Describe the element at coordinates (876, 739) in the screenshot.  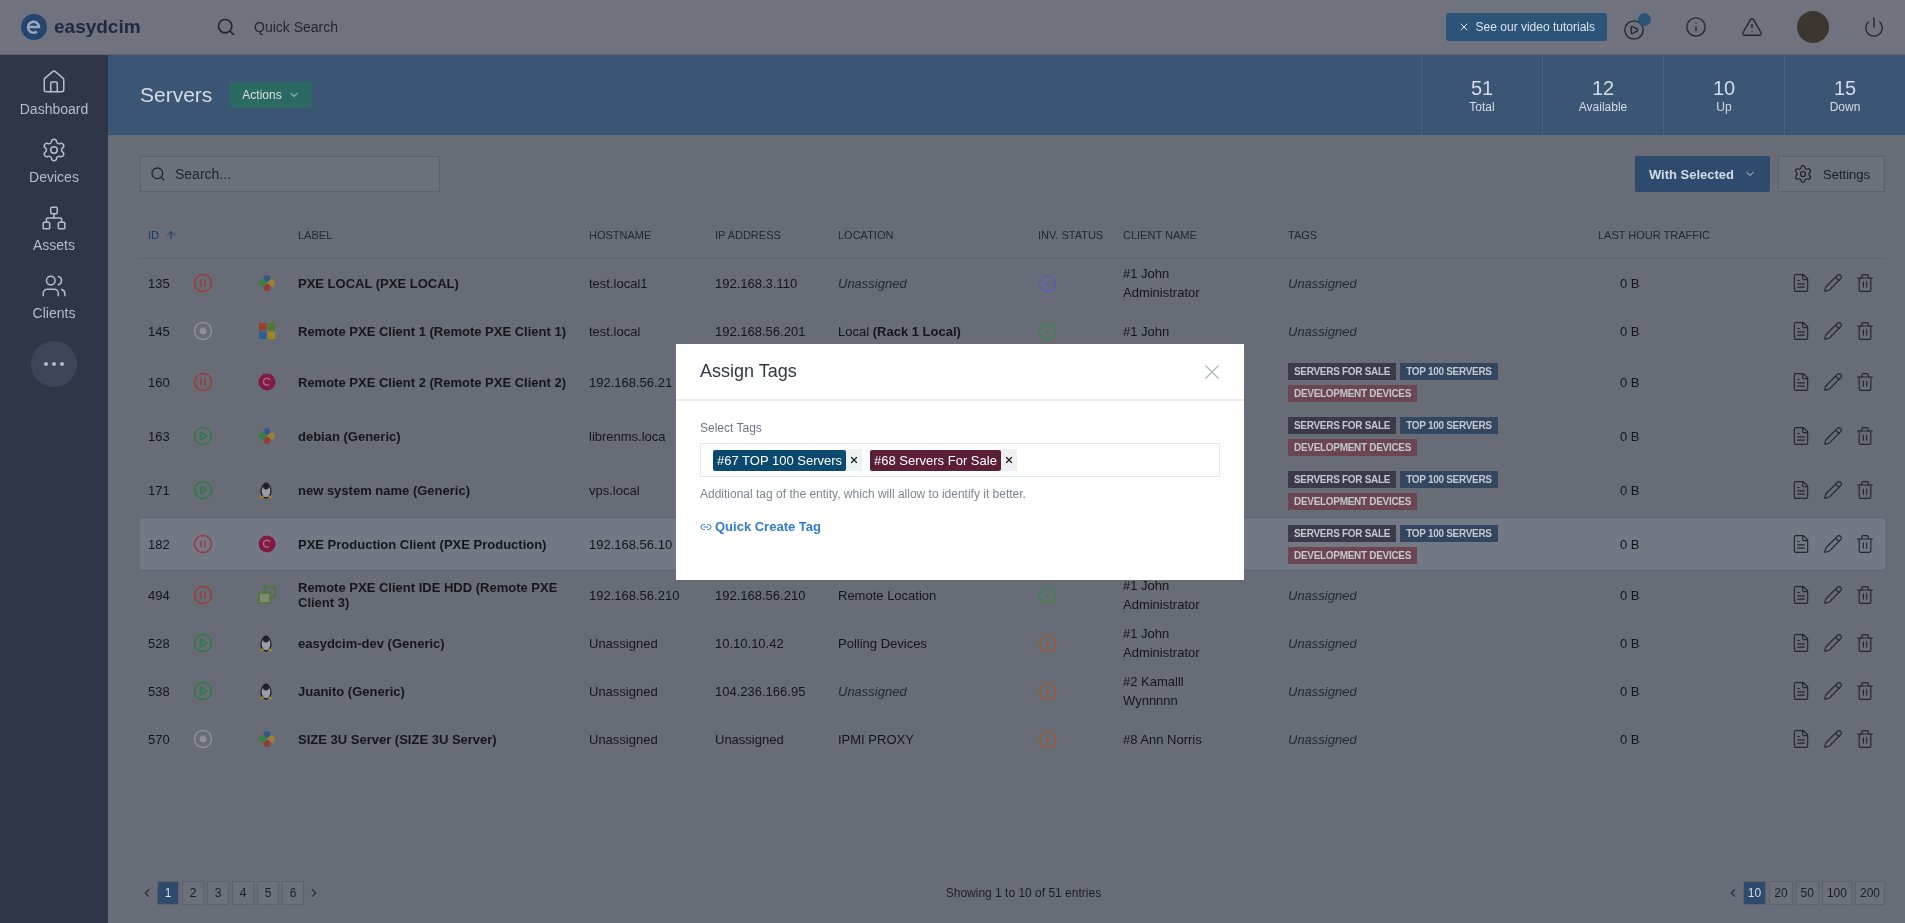
I see `location-cell-text: IPMI PROXY` at that location.